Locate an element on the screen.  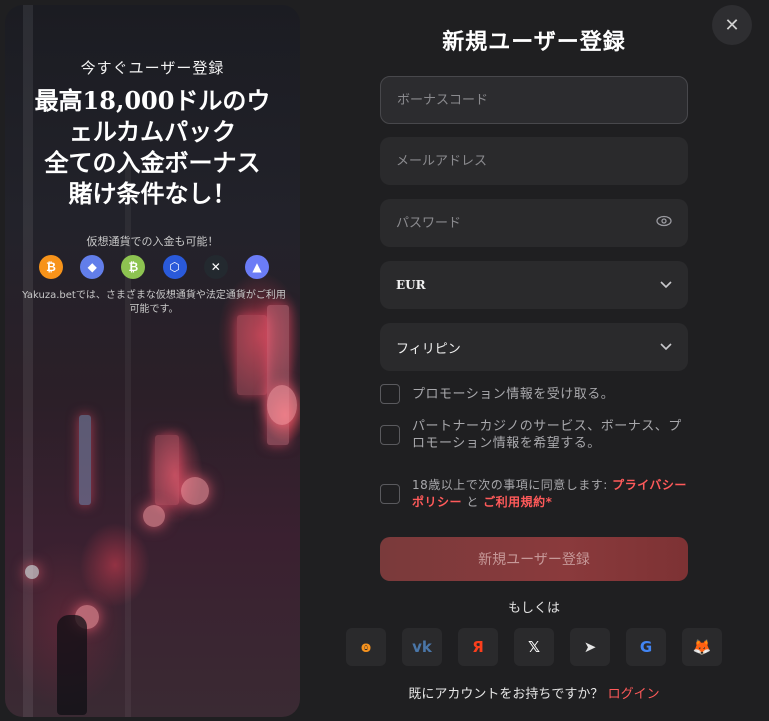
metamask-icon: 🦊 is located at coordinates (702, 647).